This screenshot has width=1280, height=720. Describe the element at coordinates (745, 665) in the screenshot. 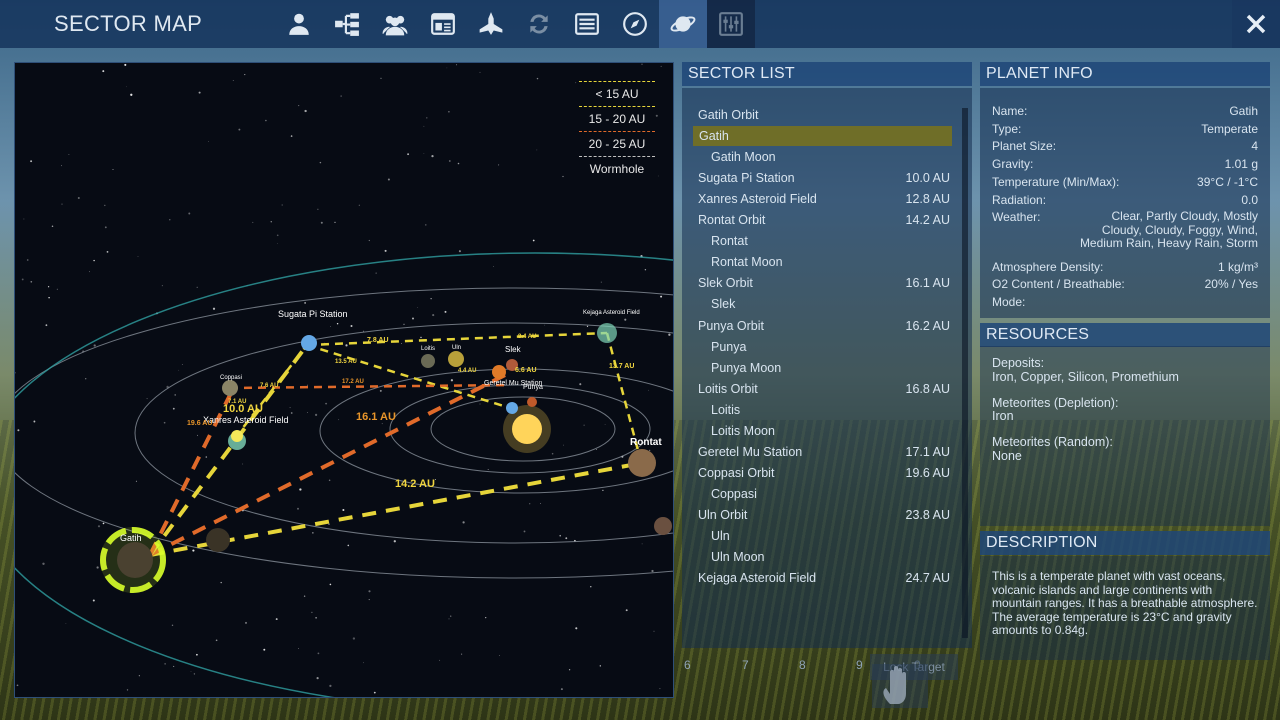

I see `pager-number: 7` at that location.